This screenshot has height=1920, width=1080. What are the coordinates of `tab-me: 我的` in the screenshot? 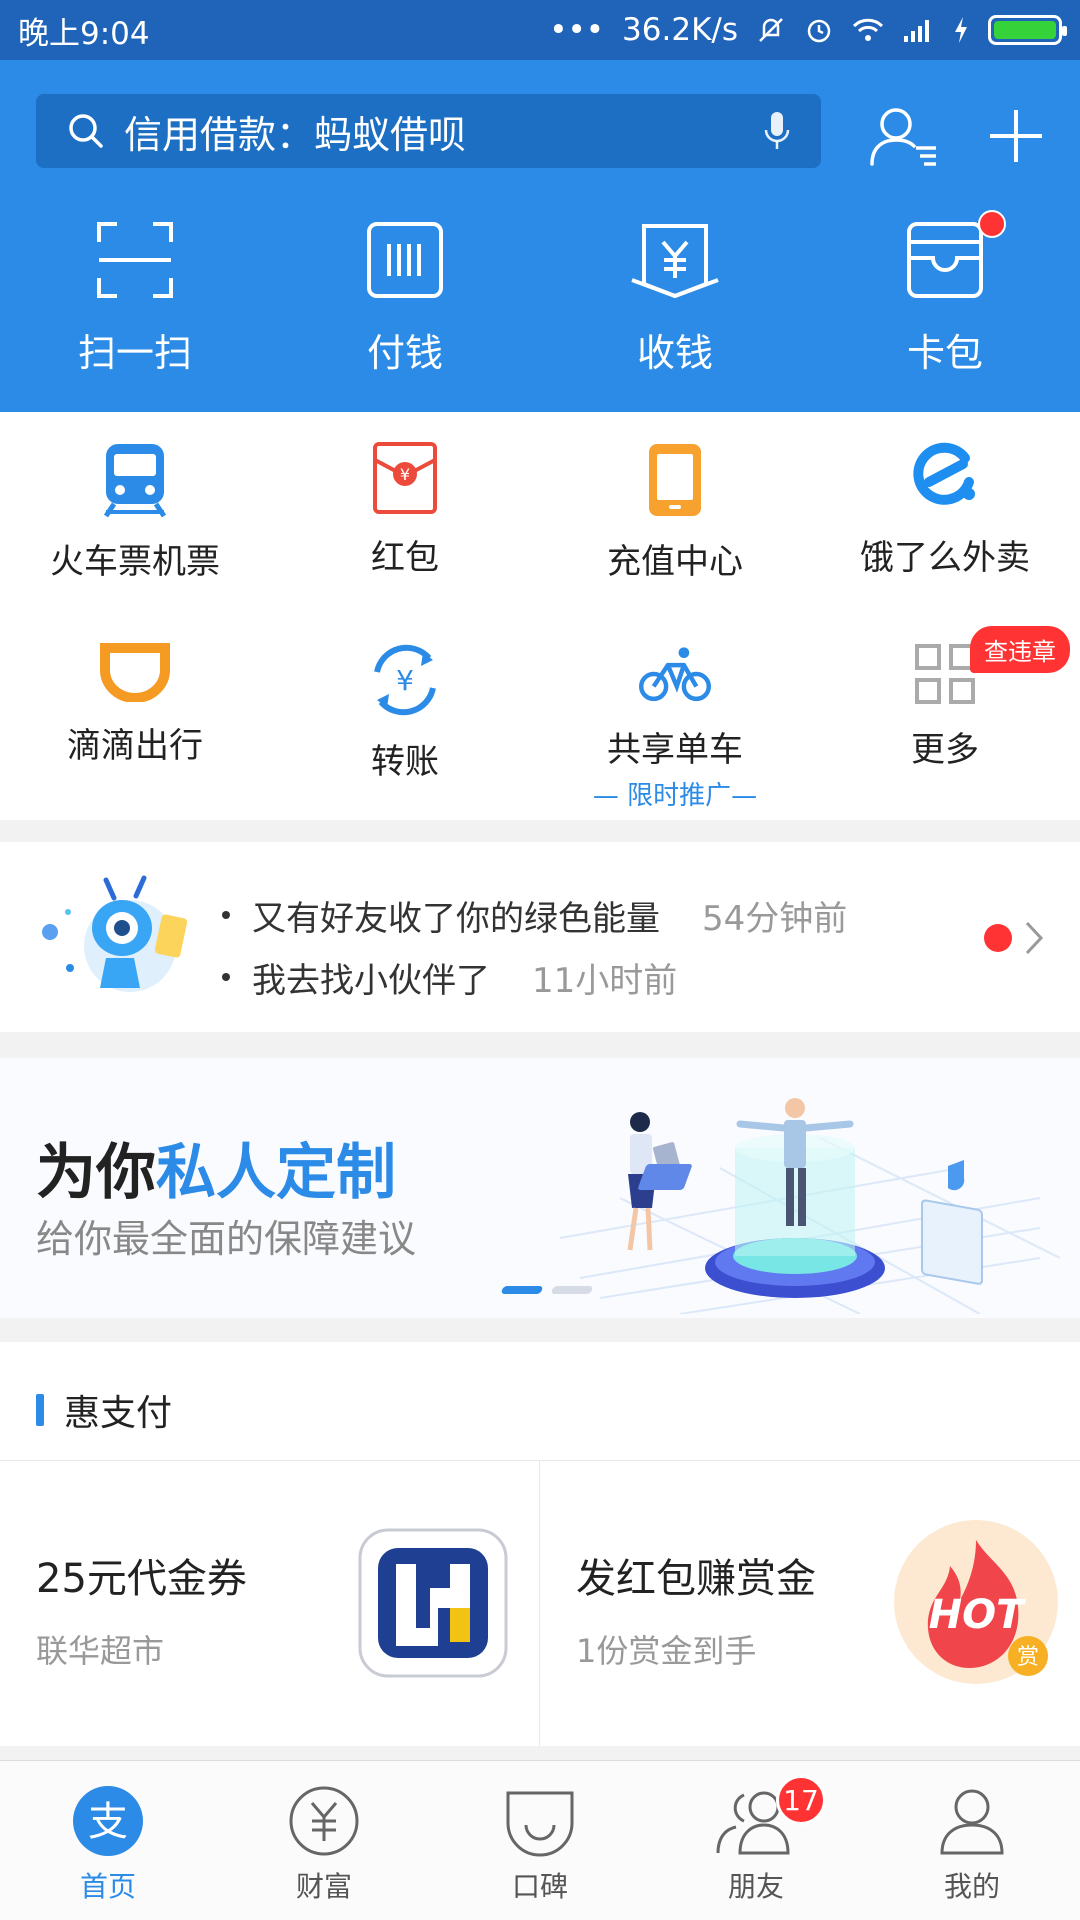 It's located at (972, 1840).